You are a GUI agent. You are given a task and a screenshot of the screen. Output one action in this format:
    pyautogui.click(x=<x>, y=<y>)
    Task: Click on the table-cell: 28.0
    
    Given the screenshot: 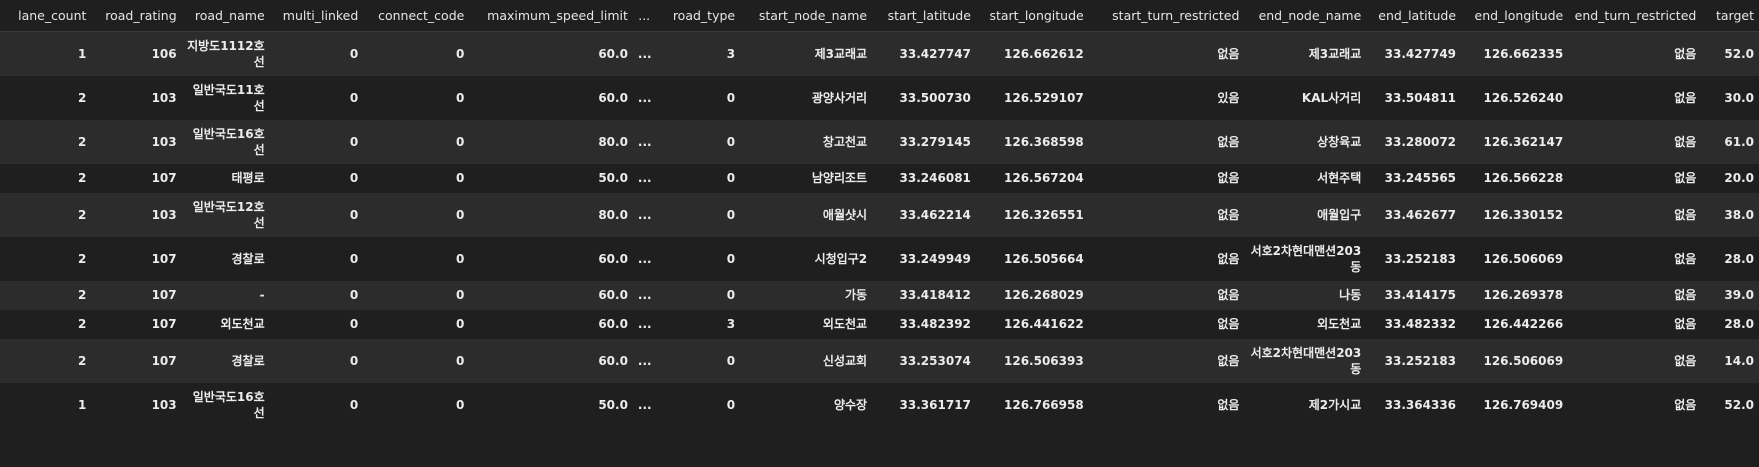 What is the action you would take?
    pyautogui.click(x=1730, y=324)
    